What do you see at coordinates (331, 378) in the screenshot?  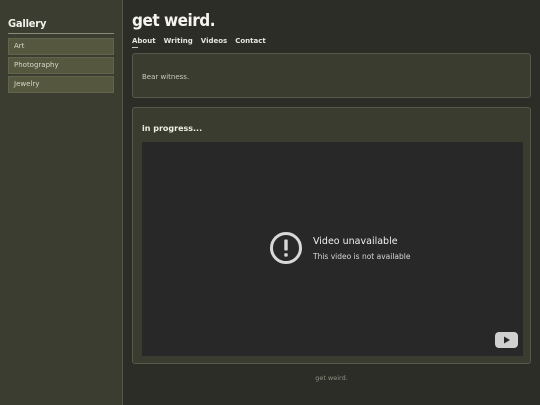 I see `footer-text: get weird.` at bounding box center [331, 378].